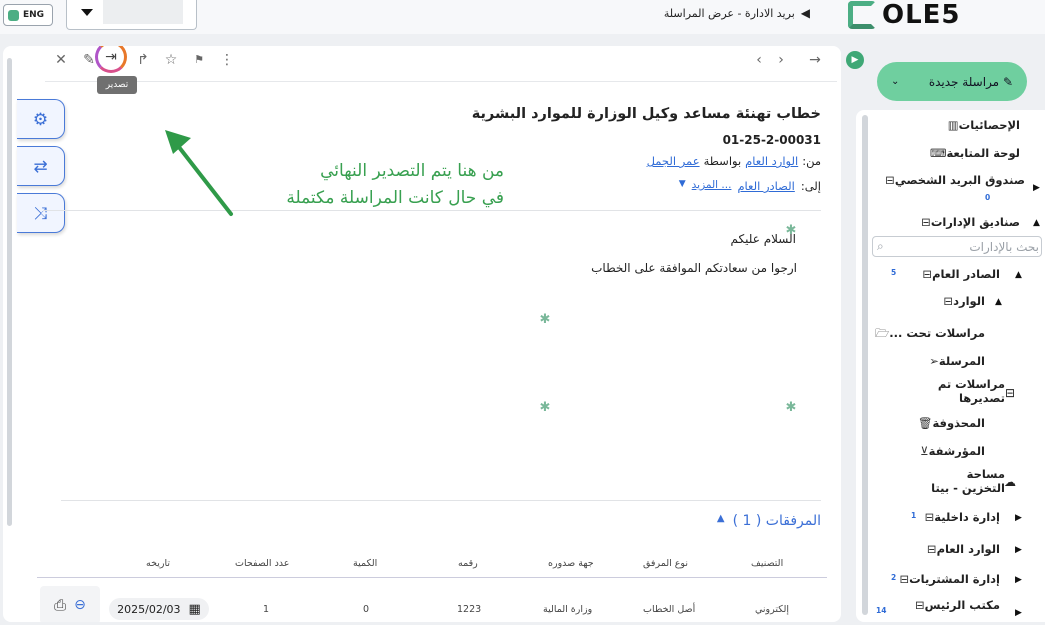  I want to click on star-icon: ☆, so click(171, 60).